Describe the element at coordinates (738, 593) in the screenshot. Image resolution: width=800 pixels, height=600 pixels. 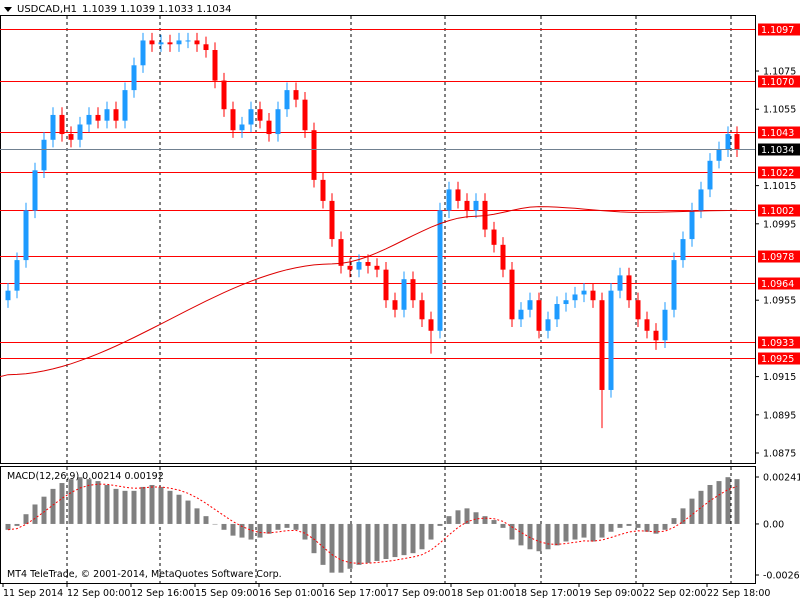
I see `x-tick-label: 22 Sep 18:00` at that location.